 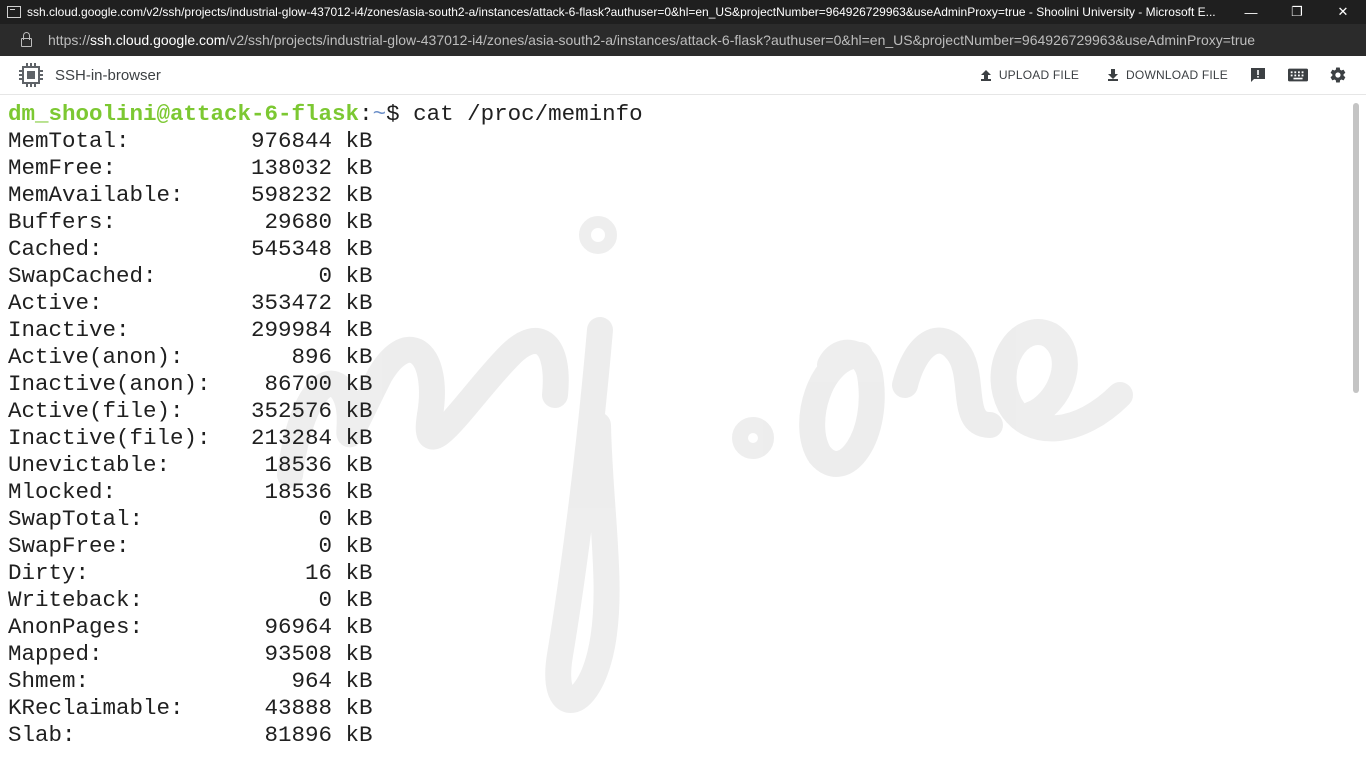 What do you see at coordinates (190, 546) in the screenshot?
I see `output-line: SwapFree: 0 kB` at bounding box center [190, 546].